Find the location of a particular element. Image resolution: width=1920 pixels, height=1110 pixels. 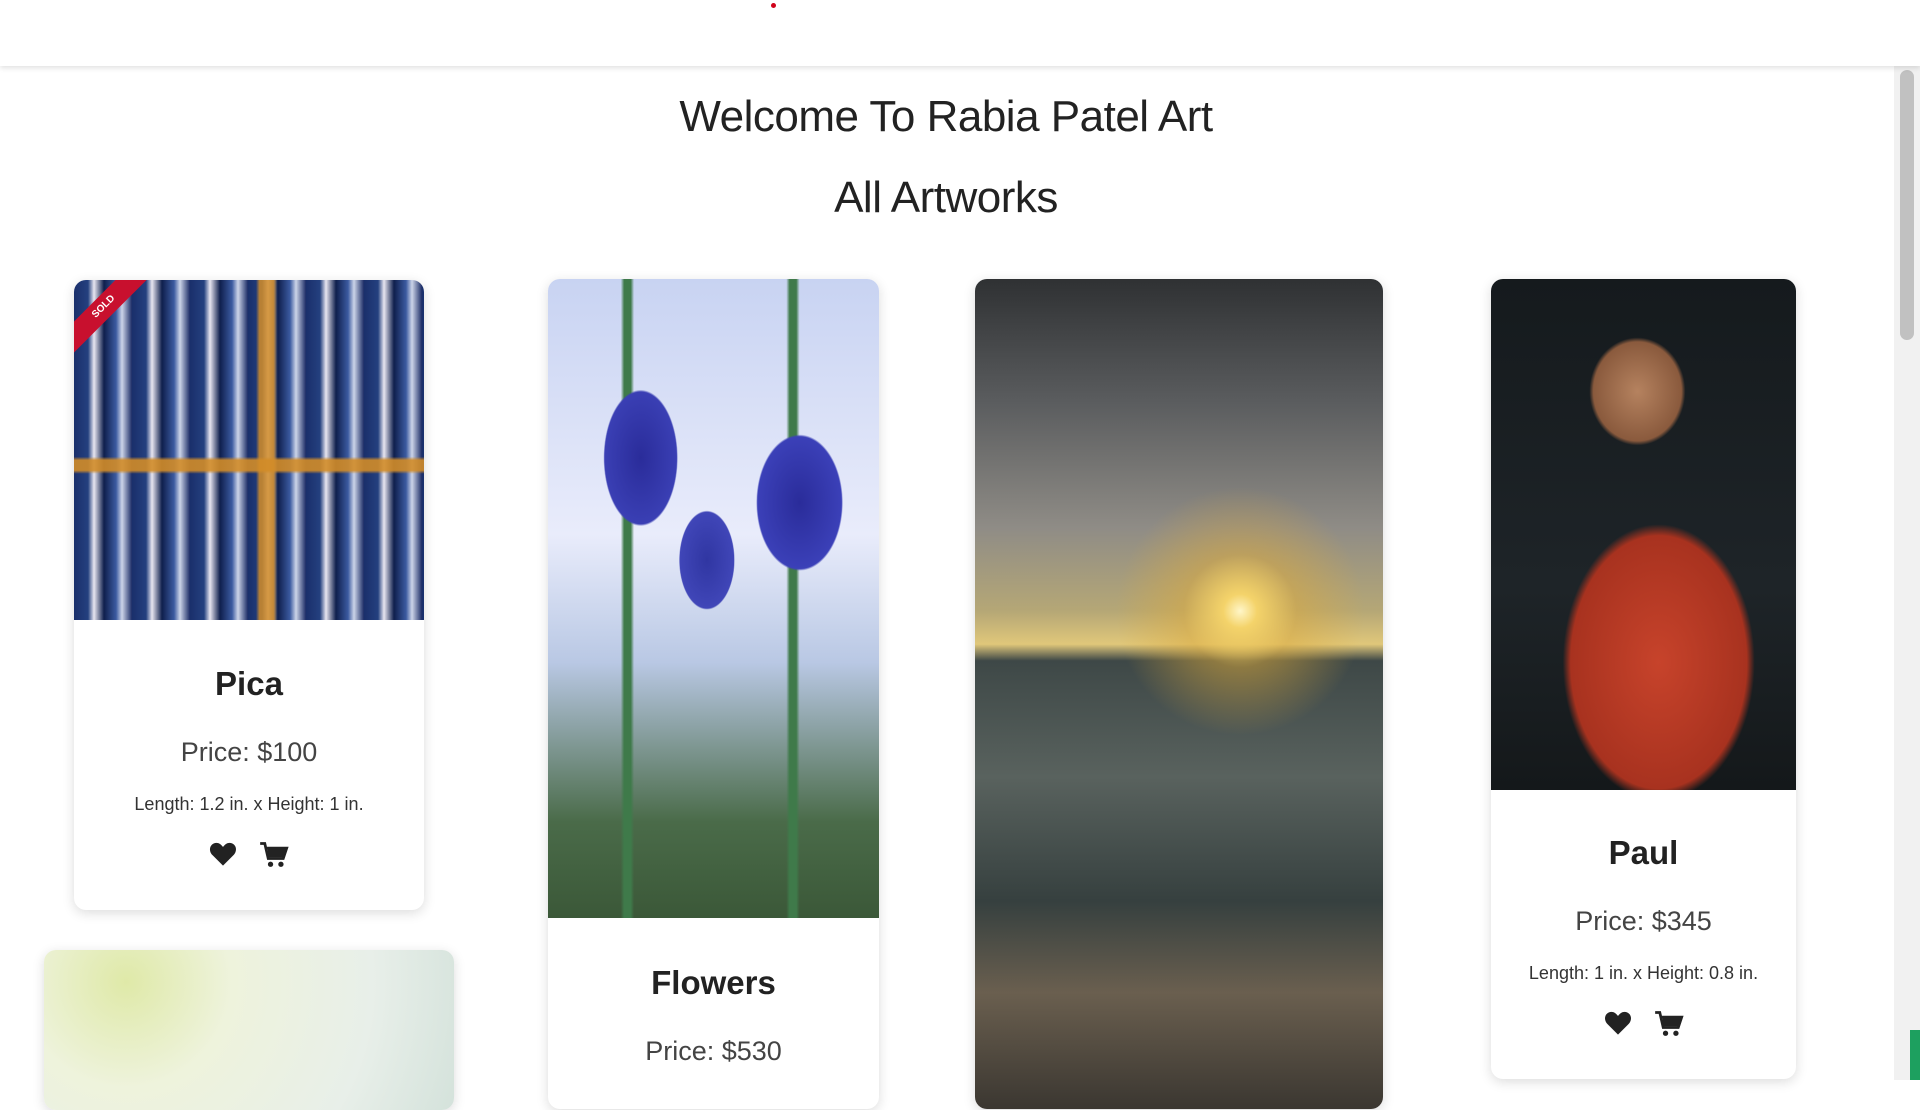

artwork-dimensions: Length: 1 in. x Height: 0.8 in. is located at coordinates (1643, 973).